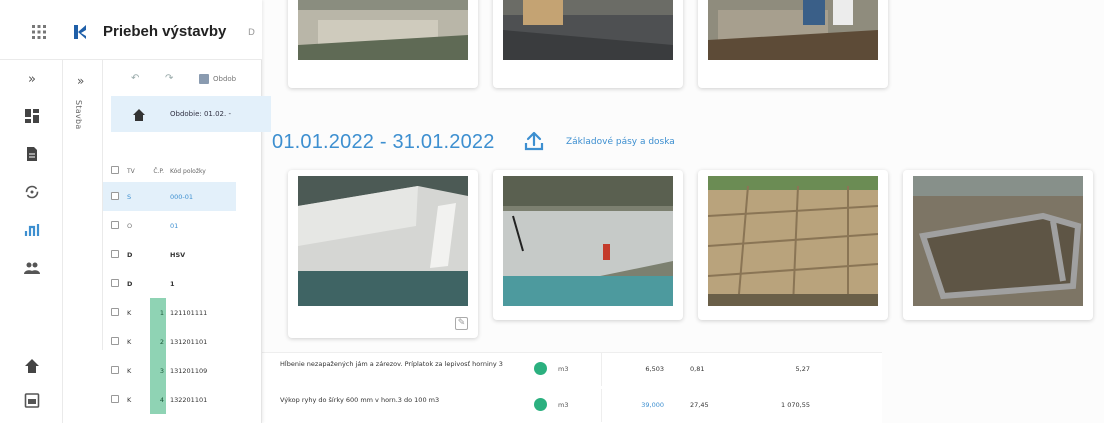 This screenshot has height=423, width=1104. What do you see at coordinates (200, 114) in the screenshot?
I see `period-filter-label: Obdobie: 01.02. -` at bounding box center [200, 114].